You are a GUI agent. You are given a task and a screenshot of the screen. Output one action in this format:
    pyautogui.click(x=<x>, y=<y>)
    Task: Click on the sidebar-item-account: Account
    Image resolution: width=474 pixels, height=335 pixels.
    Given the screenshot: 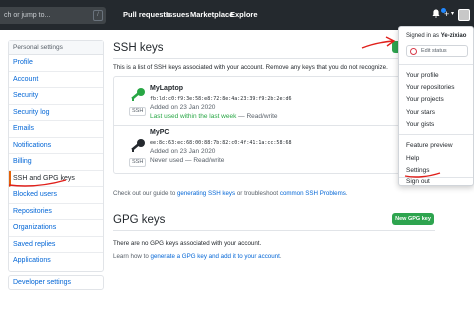 What is the action you would take?
    pyautogui.click(x=56, y=80)
    